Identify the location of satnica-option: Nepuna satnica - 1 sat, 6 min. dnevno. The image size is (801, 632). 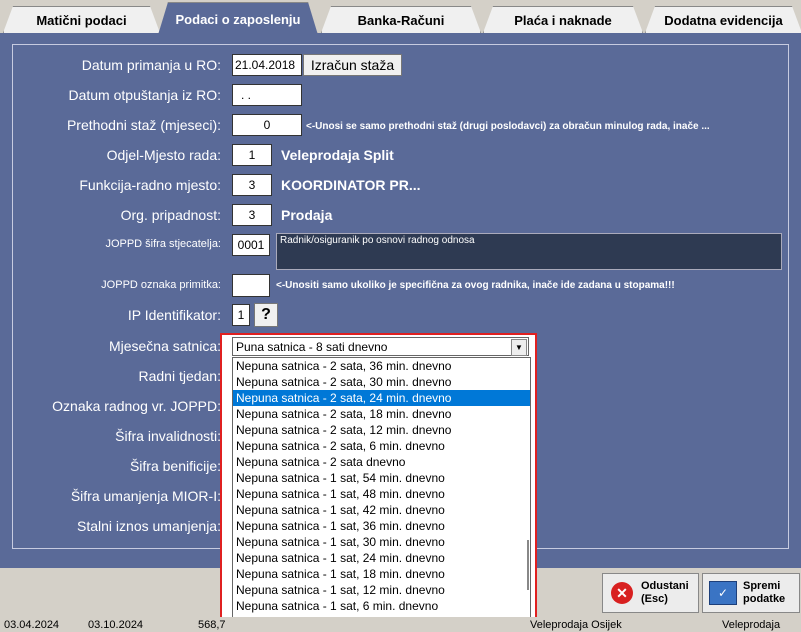
(381, 606).